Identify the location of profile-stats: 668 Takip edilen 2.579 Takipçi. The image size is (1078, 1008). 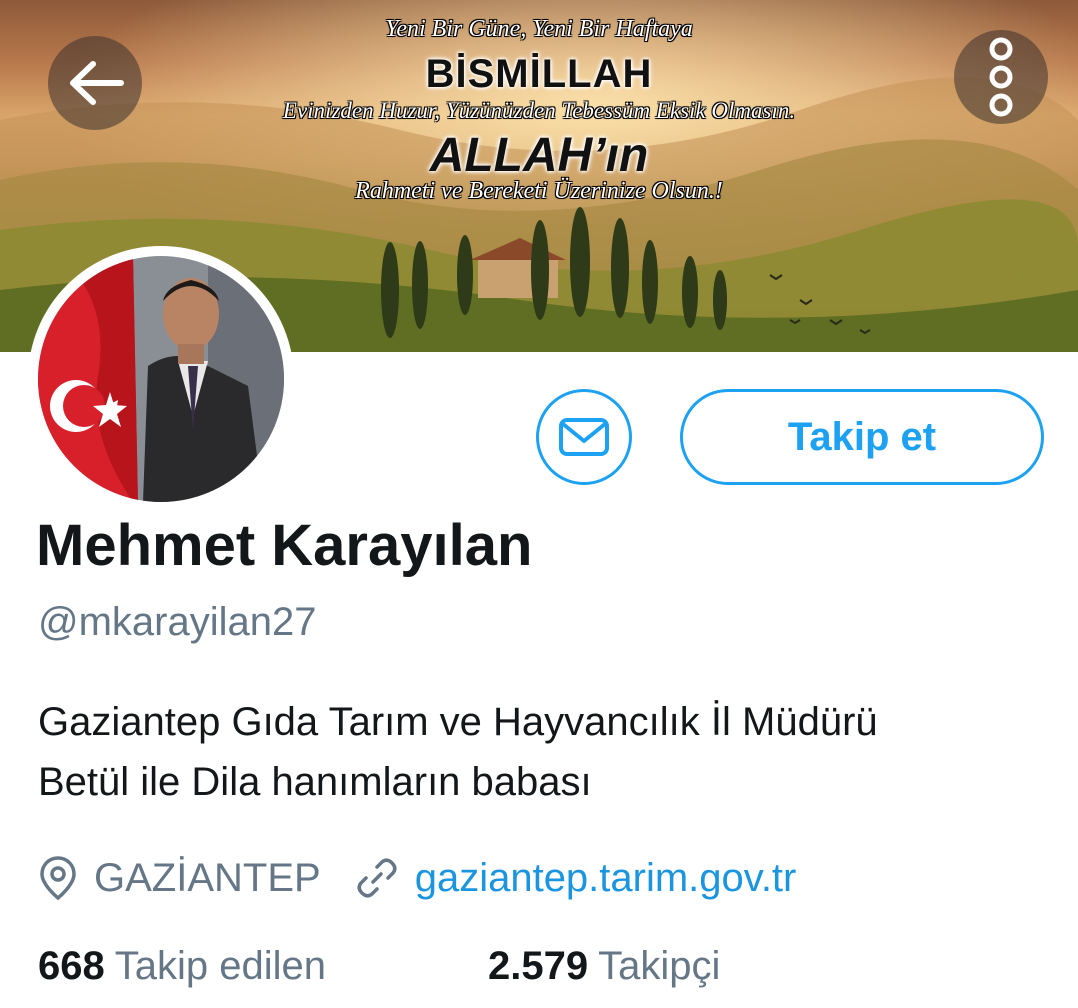
(538, 972).